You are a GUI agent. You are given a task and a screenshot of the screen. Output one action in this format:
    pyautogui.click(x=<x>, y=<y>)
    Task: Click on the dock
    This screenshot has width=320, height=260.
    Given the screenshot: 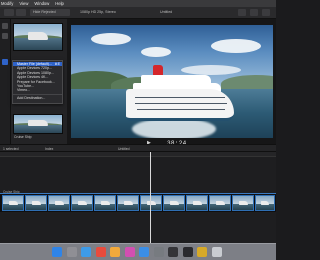 What is the action you would take?
    pyautogui.click(x=138, y=251)
    